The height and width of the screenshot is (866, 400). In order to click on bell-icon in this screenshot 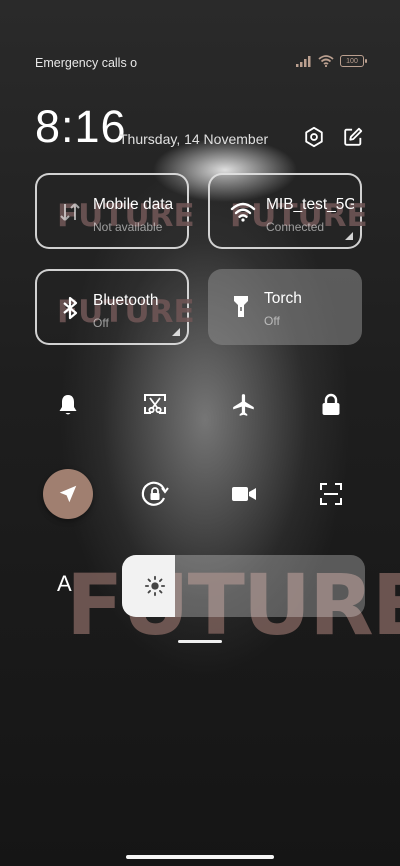, I will do `click(68, 405)`.